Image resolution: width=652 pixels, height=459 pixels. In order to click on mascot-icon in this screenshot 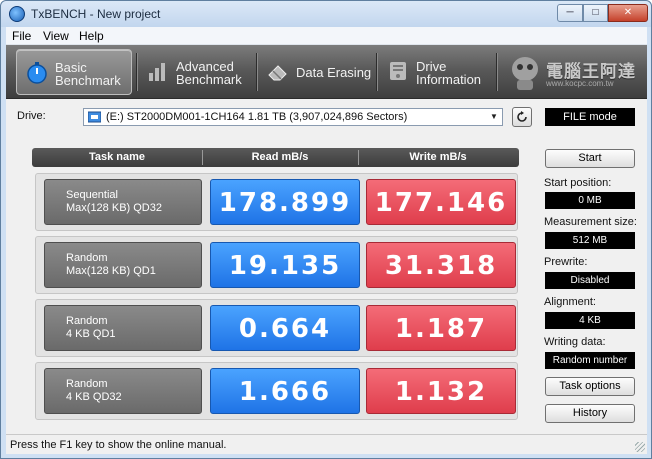, I will do `click(525, 73)`.